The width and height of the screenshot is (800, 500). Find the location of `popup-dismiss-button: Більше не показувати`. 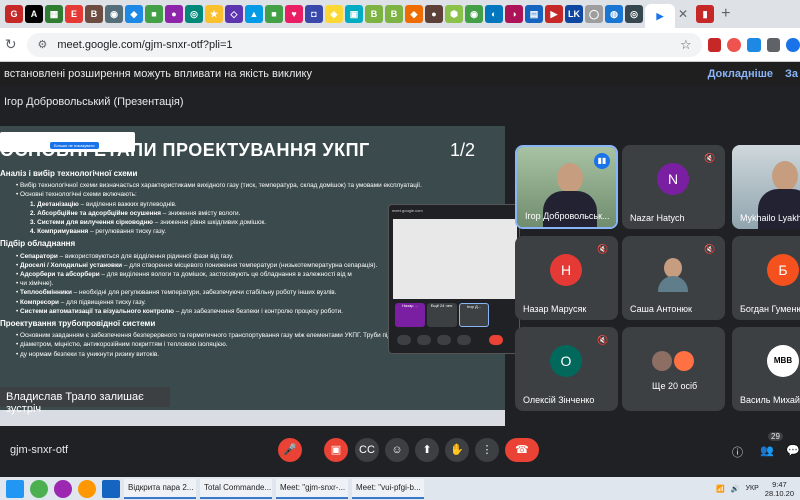

popup-dismiss-button: Більше не показувати is located at coordinates (74, 145).